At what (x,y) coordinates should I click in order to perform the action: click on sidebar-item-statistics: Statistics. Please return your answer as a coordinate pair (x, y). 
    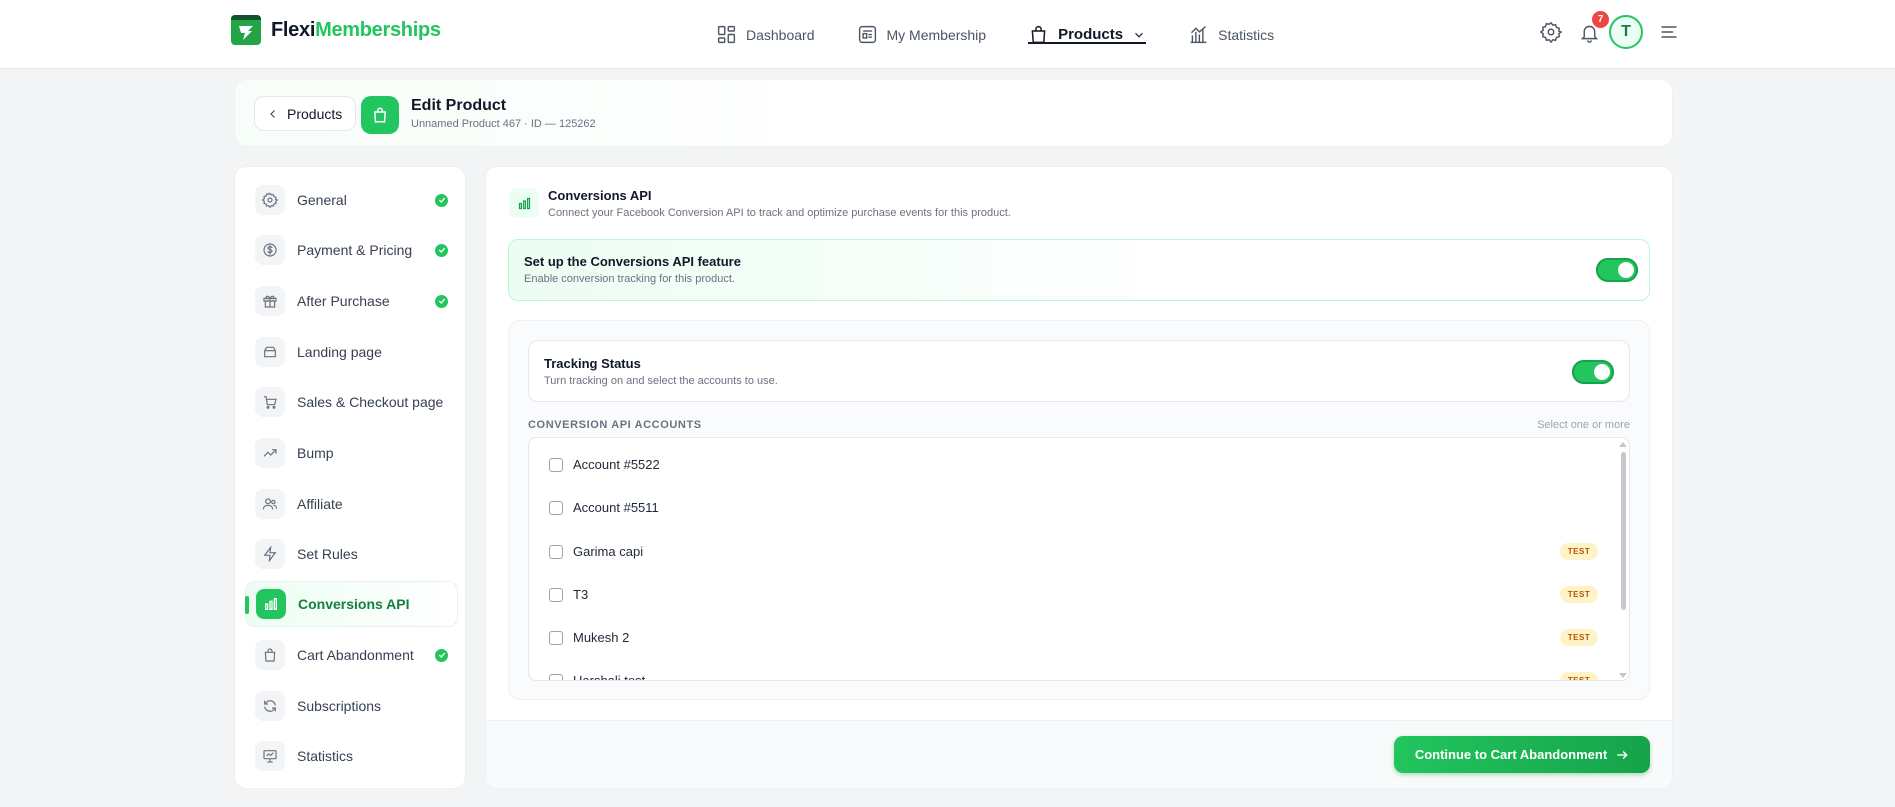
    Looking at the image, I should click on (351, 756).